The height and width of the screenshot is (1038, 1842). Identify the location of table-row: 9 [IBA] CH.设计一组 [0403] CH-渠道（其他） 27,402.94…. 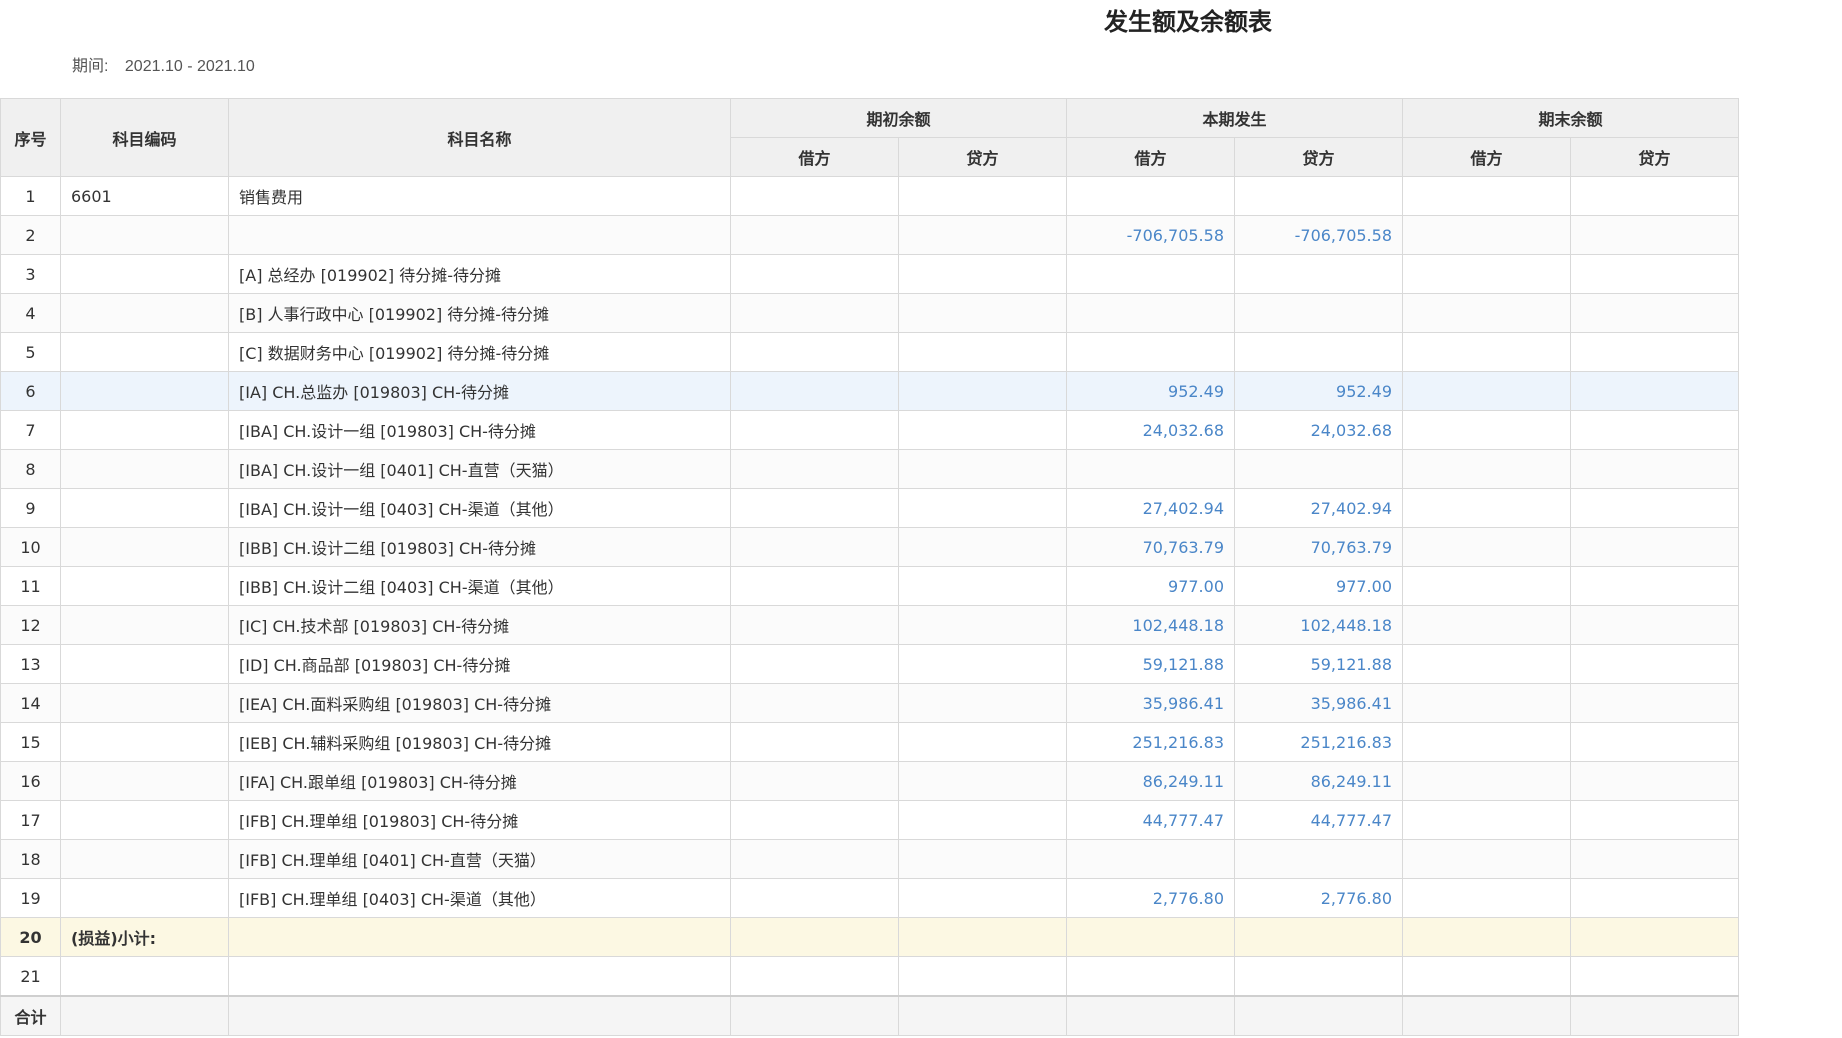
(869, 508).